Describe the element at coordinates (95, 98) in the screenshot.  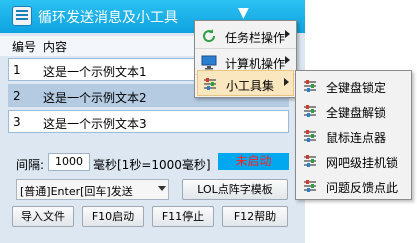
I see `row-text: 这是一个示例文本2` at that location.